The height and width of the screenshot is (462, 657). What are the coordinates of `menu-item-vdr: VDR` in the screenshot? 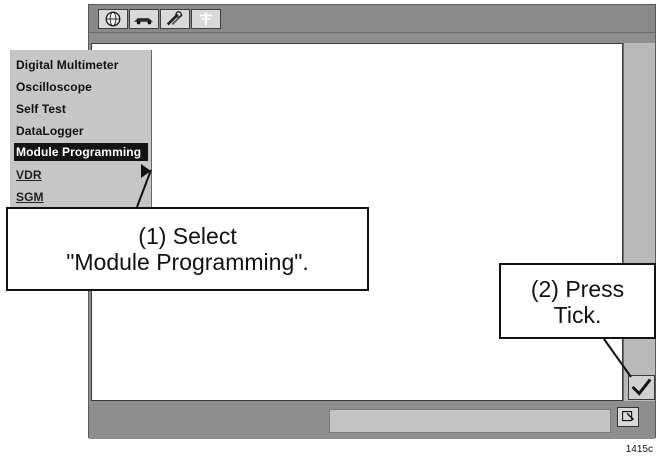 It's located at (81, 175).